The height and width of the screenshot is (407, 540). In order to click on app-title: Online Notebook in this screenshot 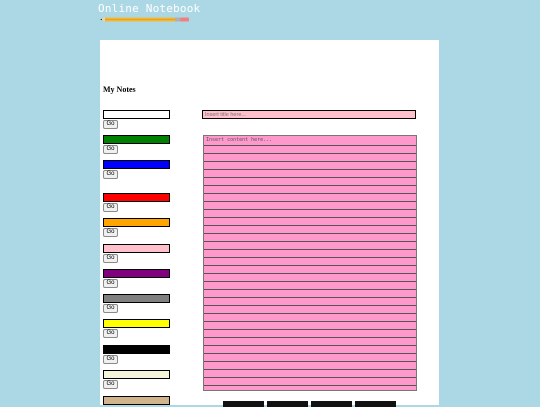, I will do `click(149, 8)`.